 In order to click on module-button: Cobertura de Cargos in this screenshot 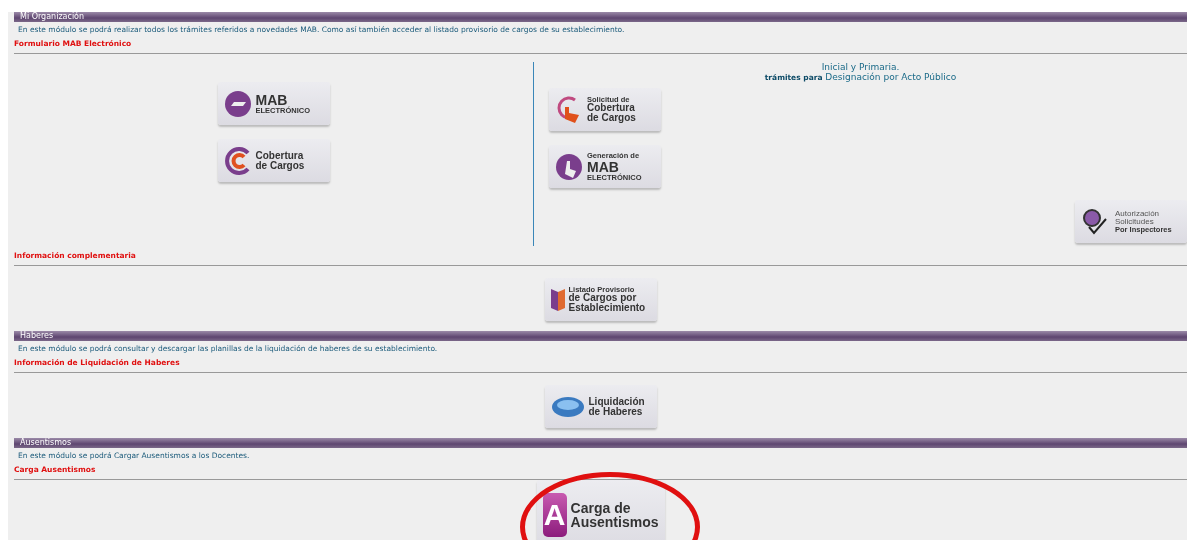, I will do `click(273, 160)`.